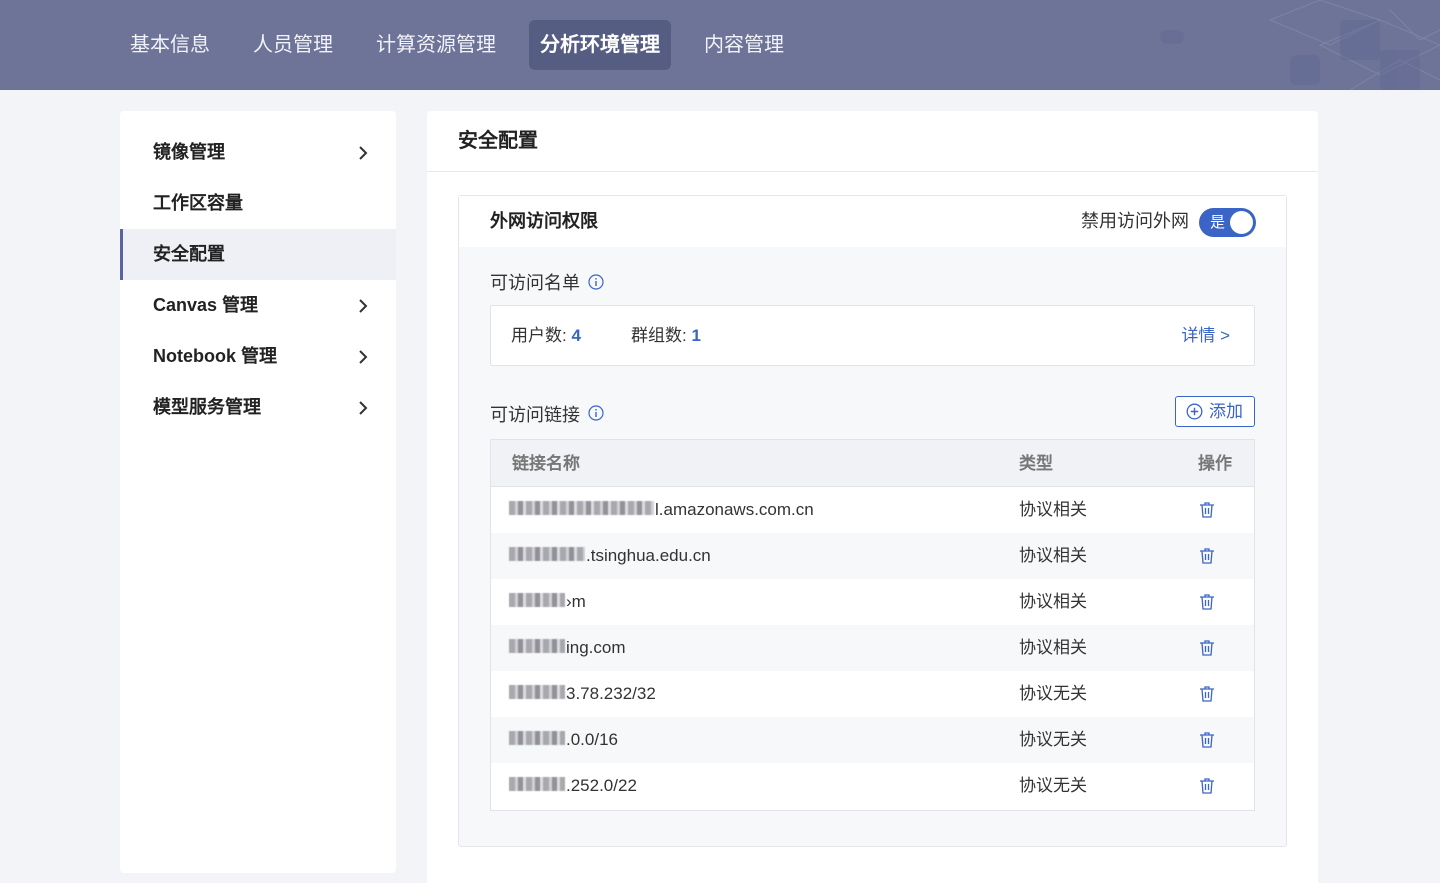  Describe the element at coordinates (596, 647) in the screenshot. I see `link-name-text: ing.com` at that location.